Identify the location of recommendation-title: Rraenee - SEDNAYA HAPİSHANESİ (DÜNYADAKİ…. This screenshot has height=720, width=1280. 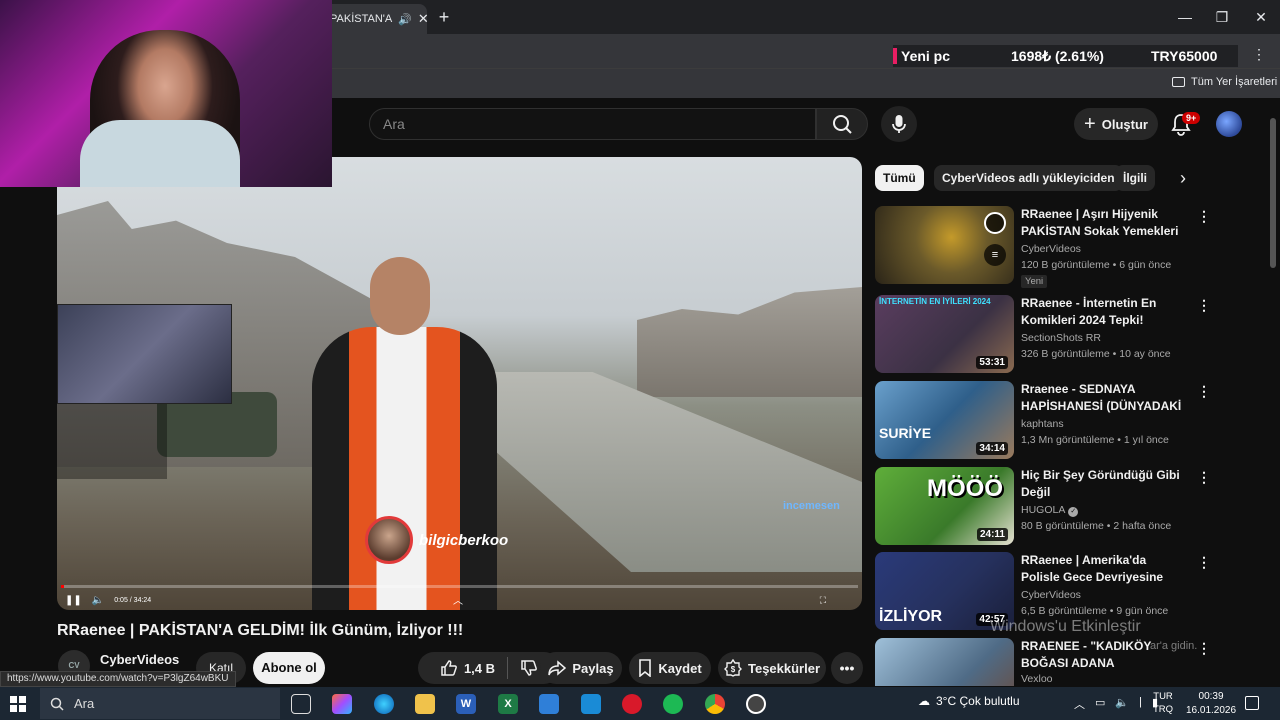
(1103, 398).